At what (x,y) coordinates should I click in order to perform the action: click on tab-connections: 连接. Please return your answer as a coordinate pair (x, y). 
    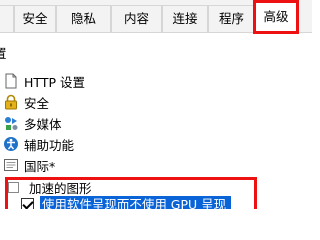
    Looking at the image, I should click on (185, 18).